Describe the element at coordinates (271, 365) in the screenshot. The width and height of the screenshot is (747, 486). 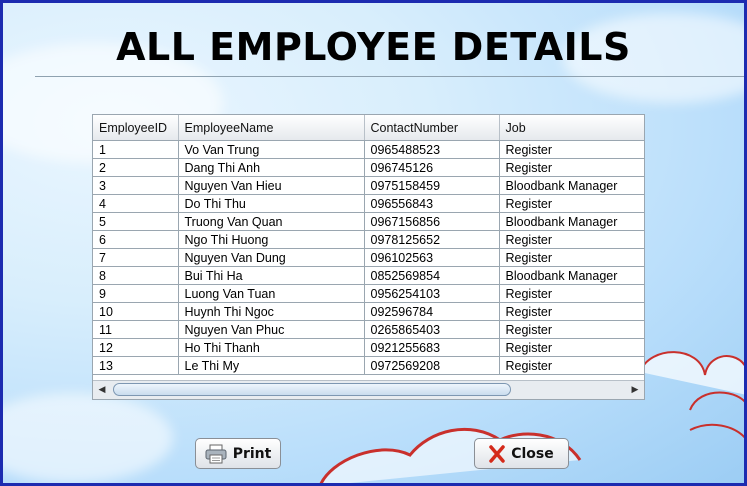
I see `table-cell: Le Thi My` at that location.